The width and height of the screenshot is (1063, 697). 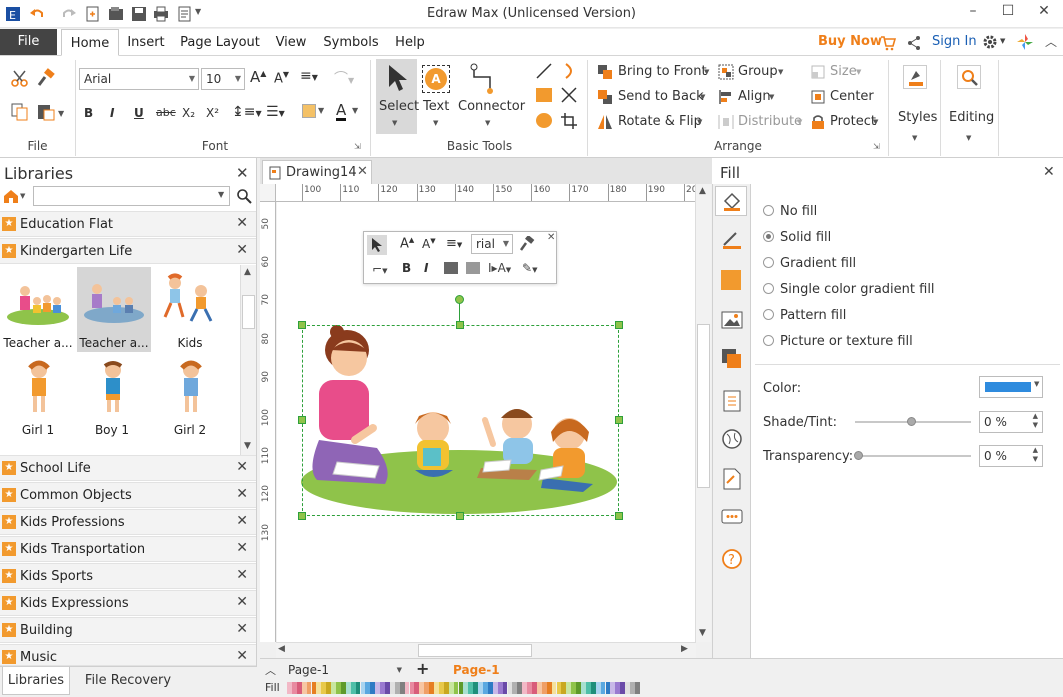 I want to click on home-icon, so click(x=11, y=196).